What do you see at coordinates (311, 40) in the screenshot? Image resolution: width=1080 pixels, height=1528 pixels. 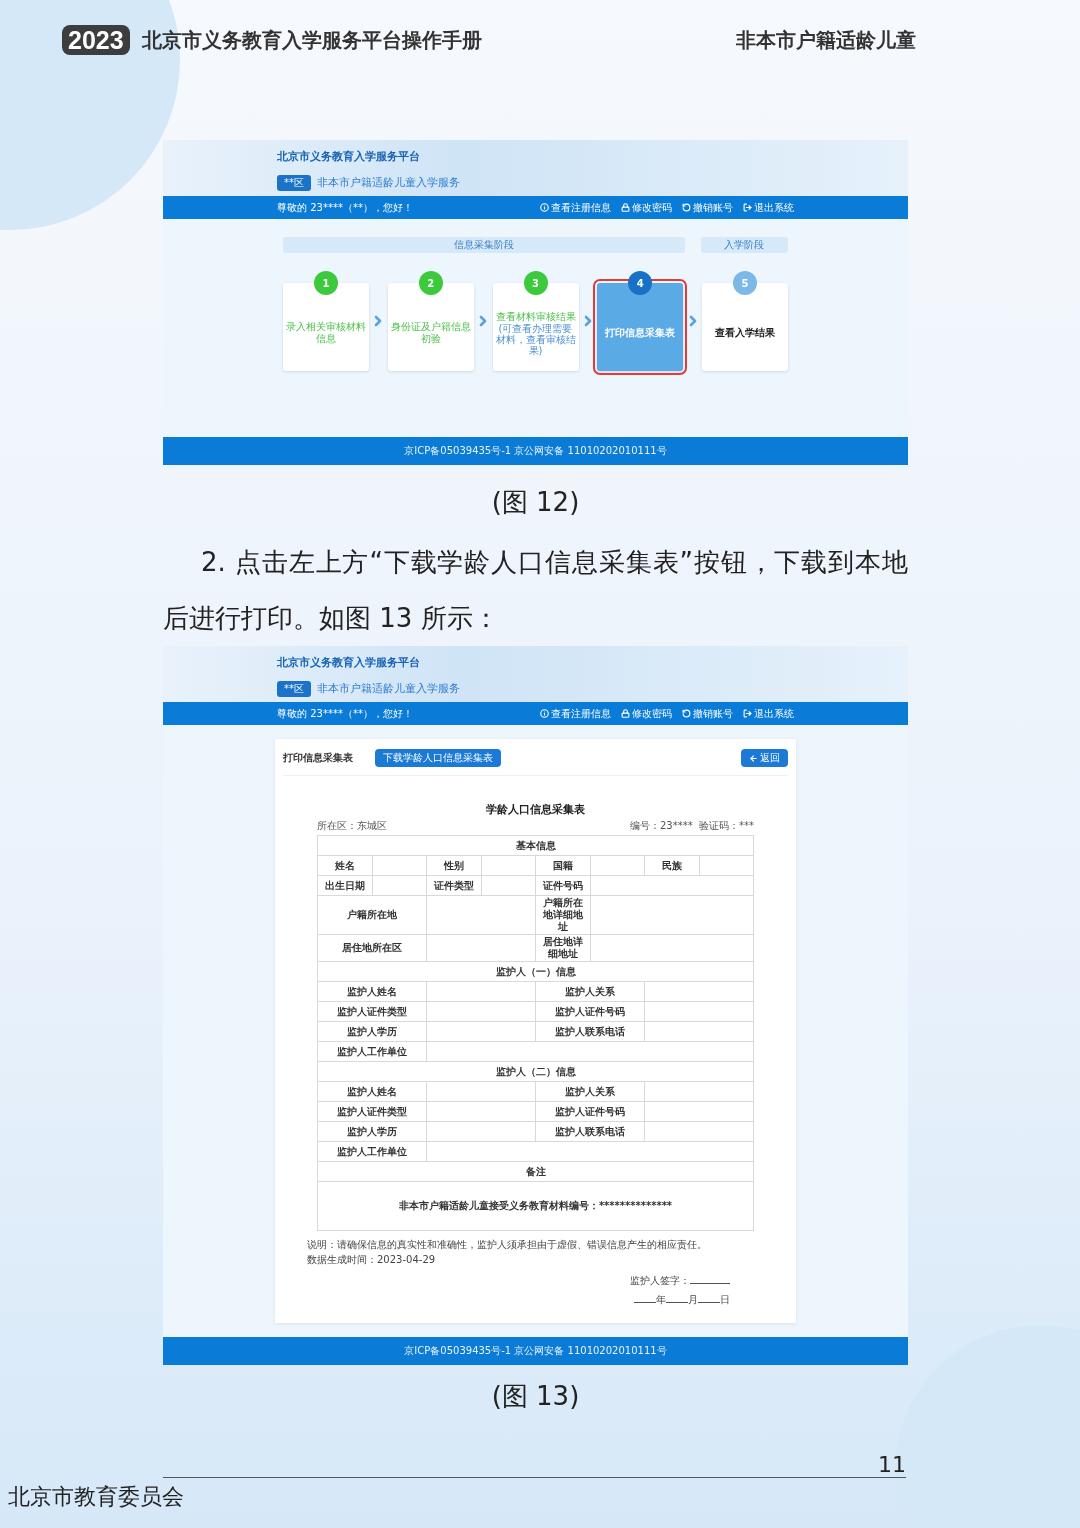 I see `manual-title: 北京市义务教育入学服务平台操作手册` at bounding box center [311, 40].